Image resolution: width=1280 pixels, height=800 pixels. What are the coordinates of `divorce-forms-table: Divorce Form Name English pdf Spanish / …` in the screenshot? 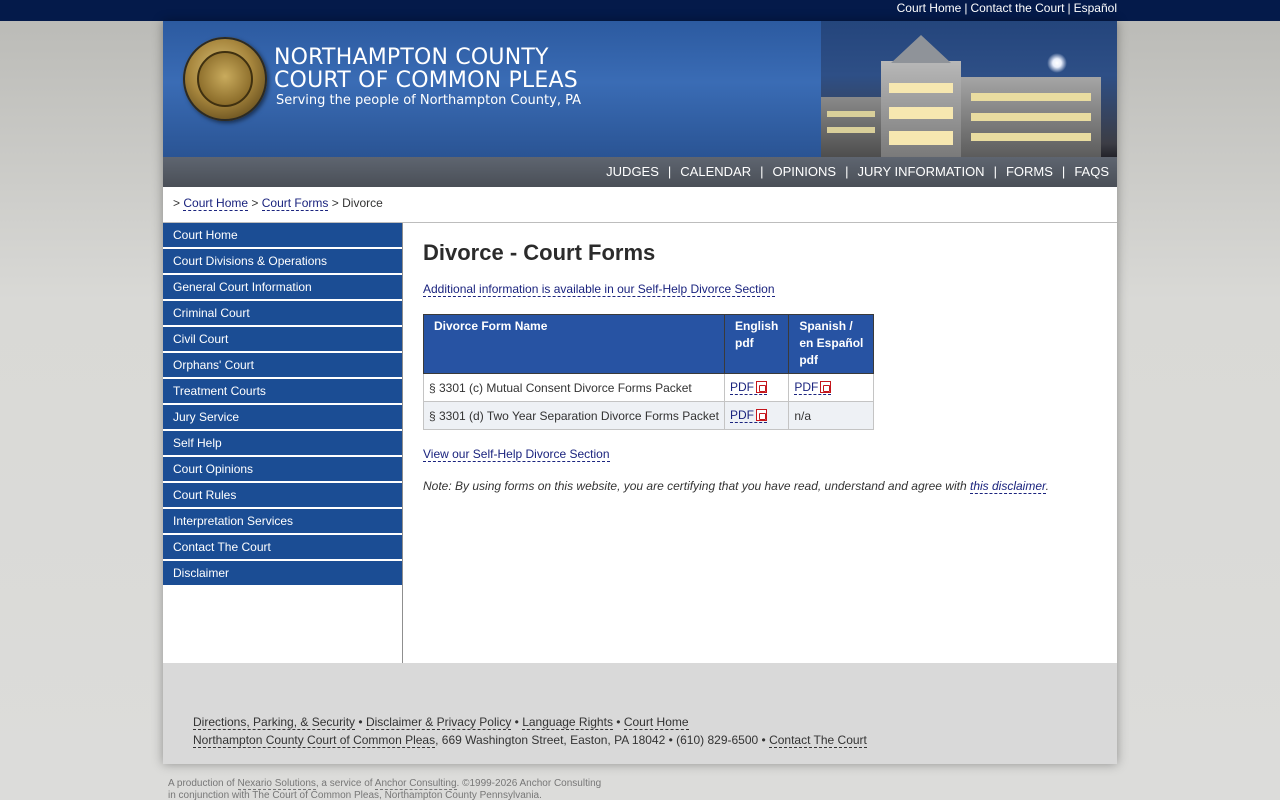 It's located at (649, 372).